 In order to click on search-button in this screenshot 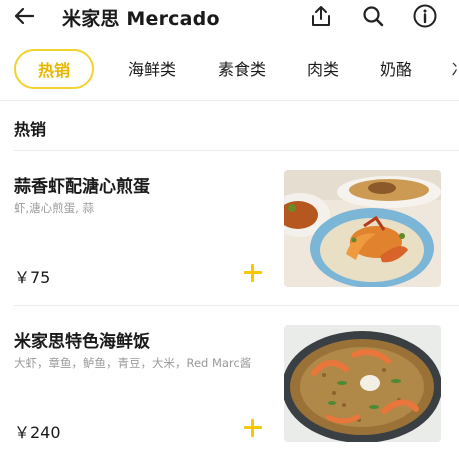, I will do `click(373, 16)`.